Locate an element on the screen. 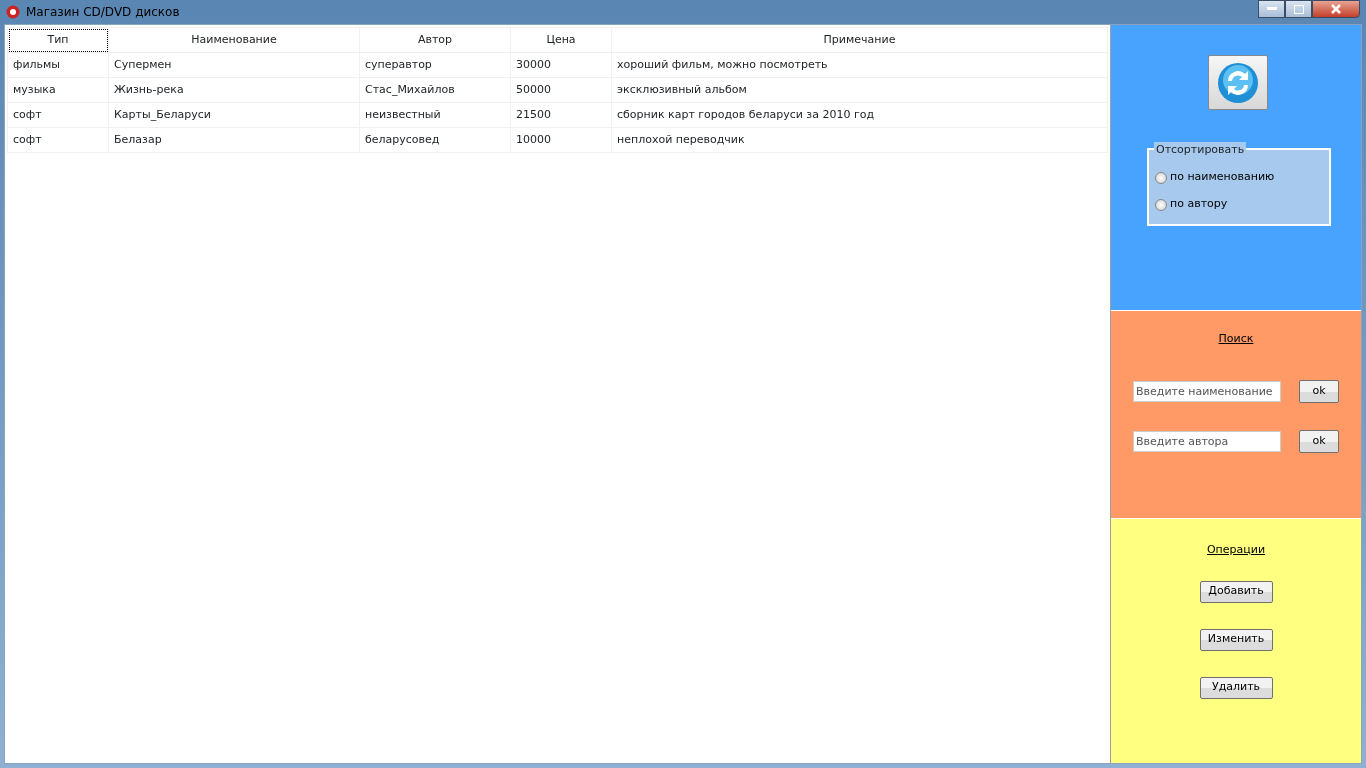 This screenshot has width=1366, height=768. minimize-icon is located at coordinates (1271, 9).